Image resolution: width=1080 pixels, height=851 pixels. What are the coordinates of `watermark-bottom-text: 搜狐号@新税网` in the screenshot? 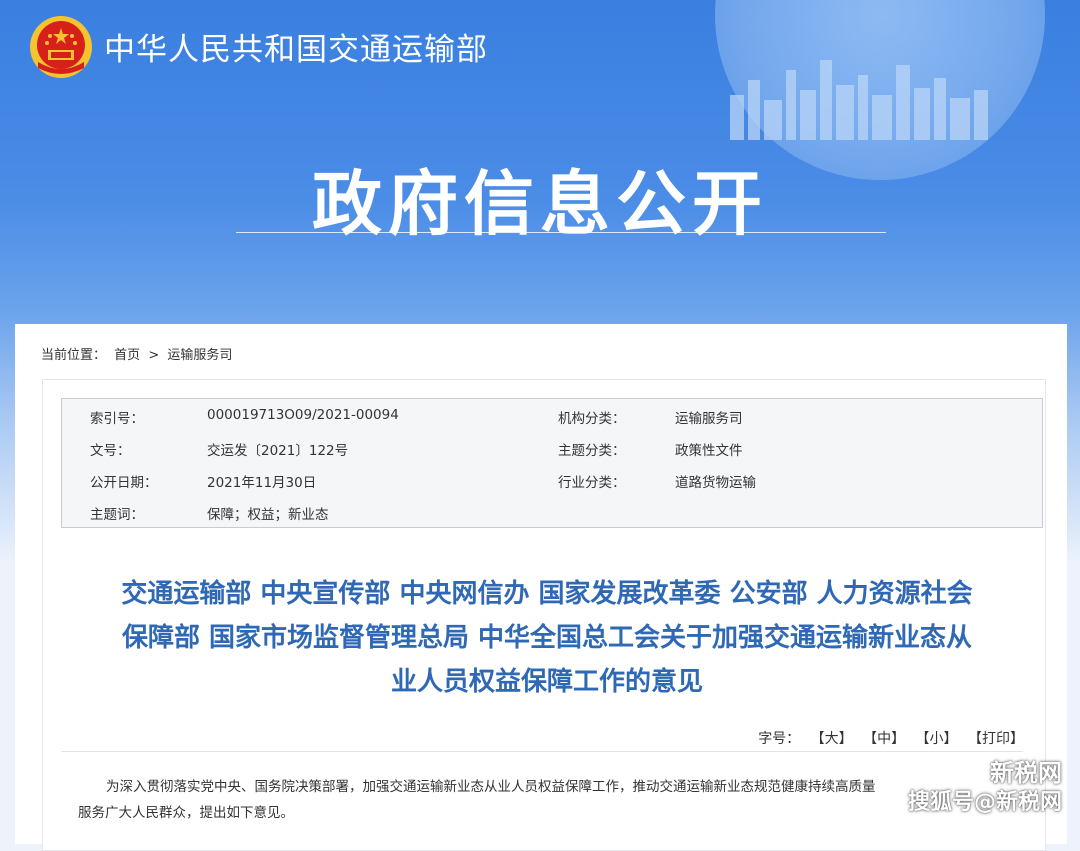 It's located at (984, 802).